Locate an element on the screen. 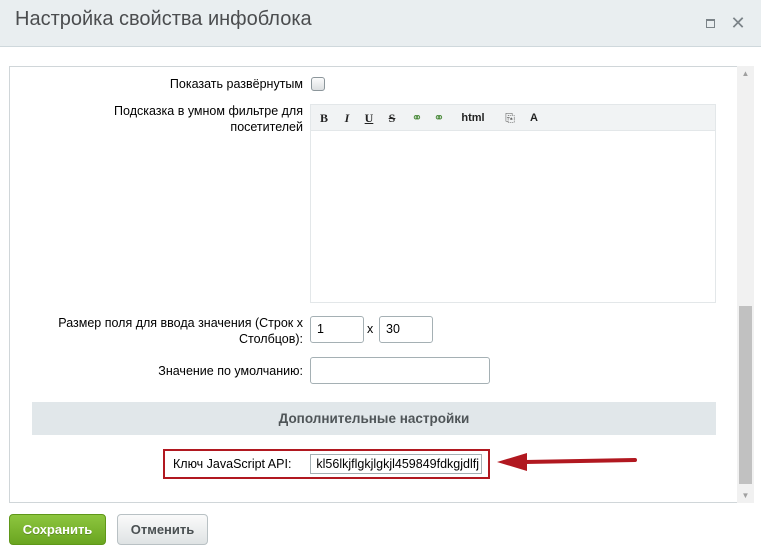 This screenshot has width=761, height=548. maximize-button is located at coordinates (710, 23).